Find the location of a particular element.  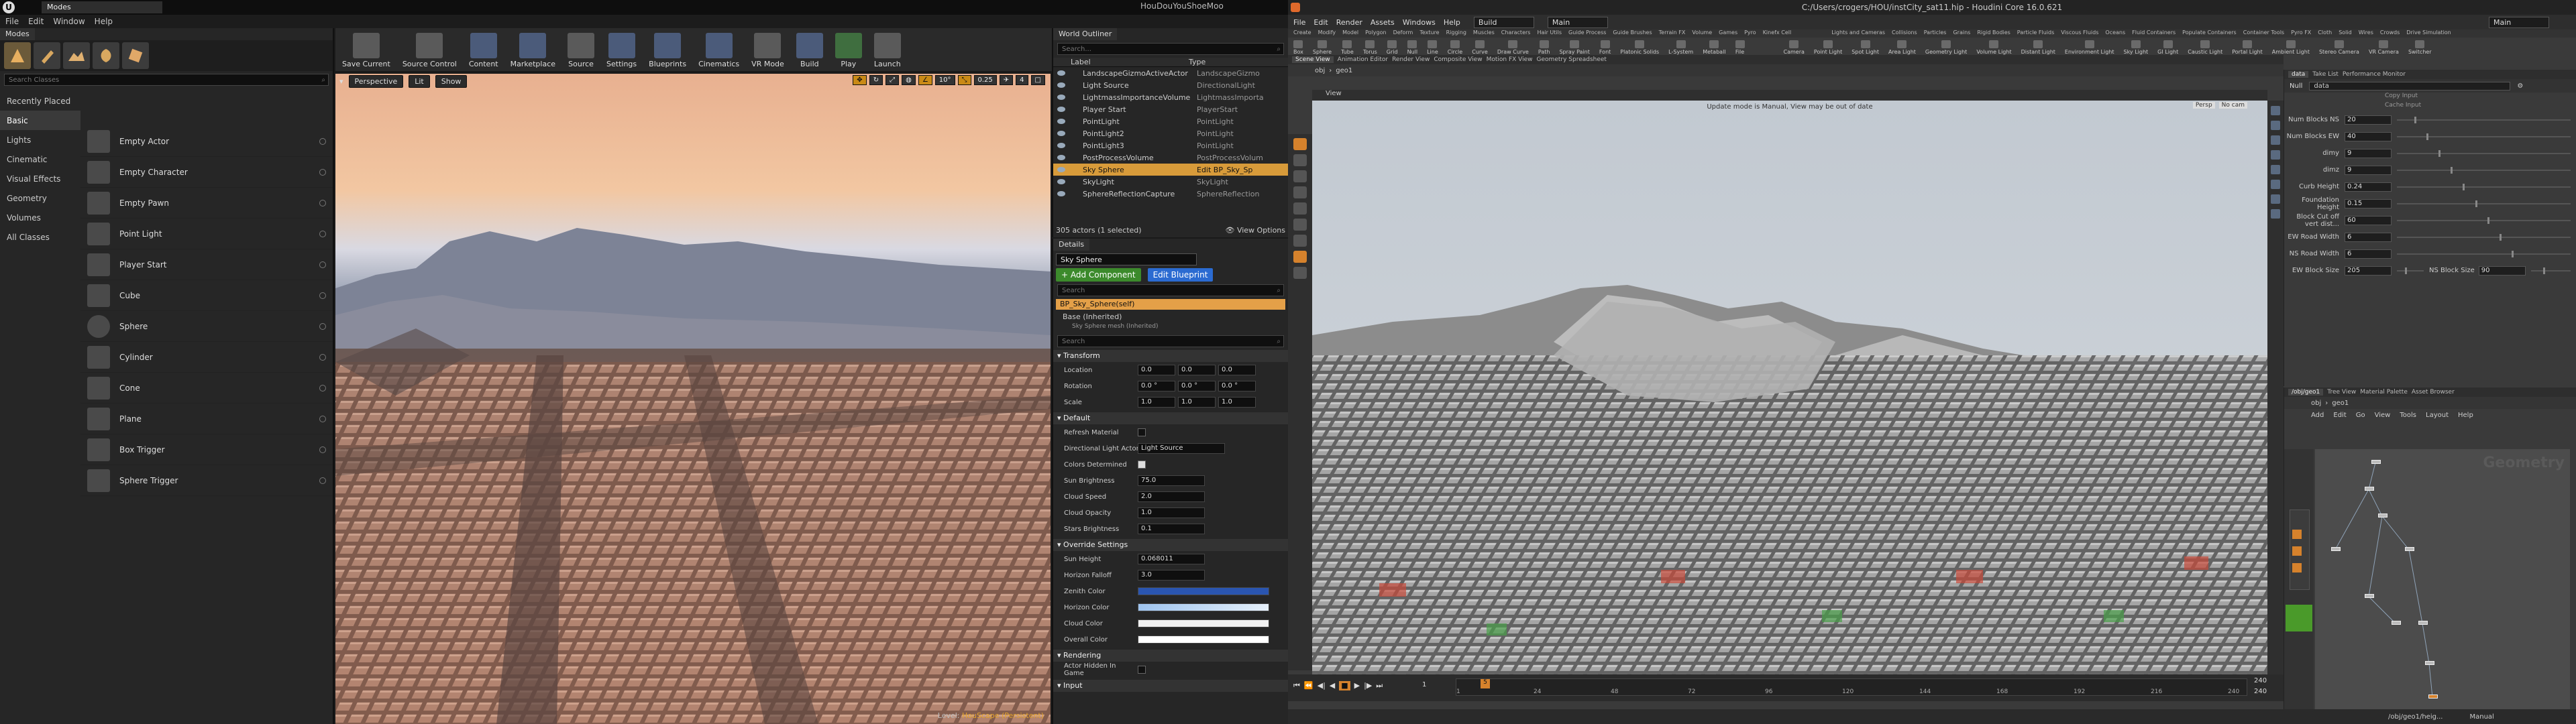

place-empty-character: Empty Character is located at coordinates (206, 172).